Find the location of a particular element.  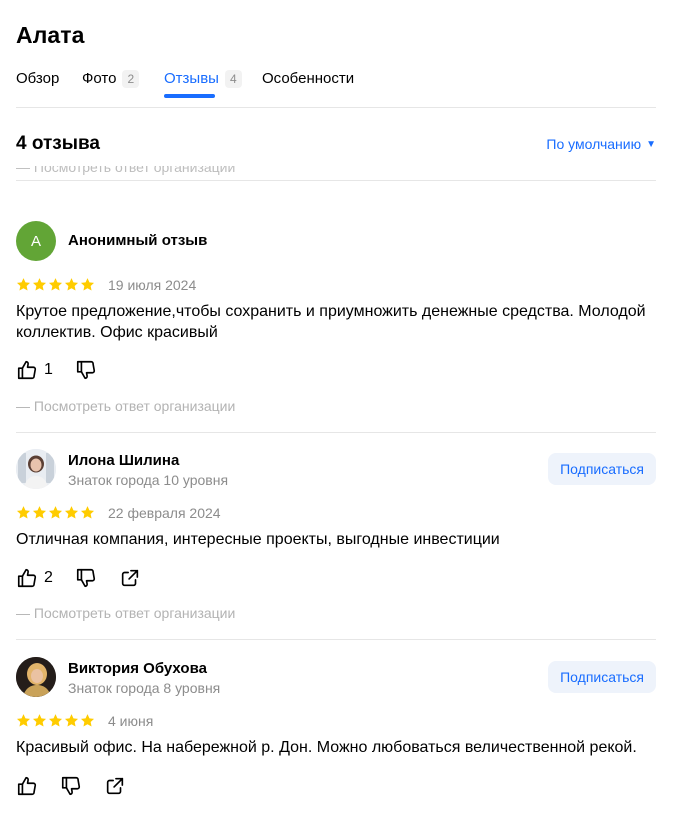

review-date: 4 июня is located at coordinates (131, 721).